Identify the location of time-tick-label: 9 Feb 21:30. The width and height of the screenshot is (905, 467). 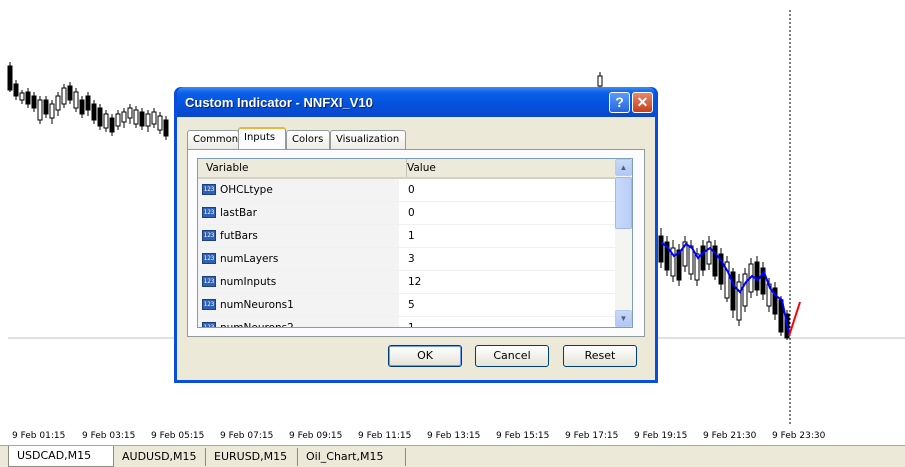
(730, 436).